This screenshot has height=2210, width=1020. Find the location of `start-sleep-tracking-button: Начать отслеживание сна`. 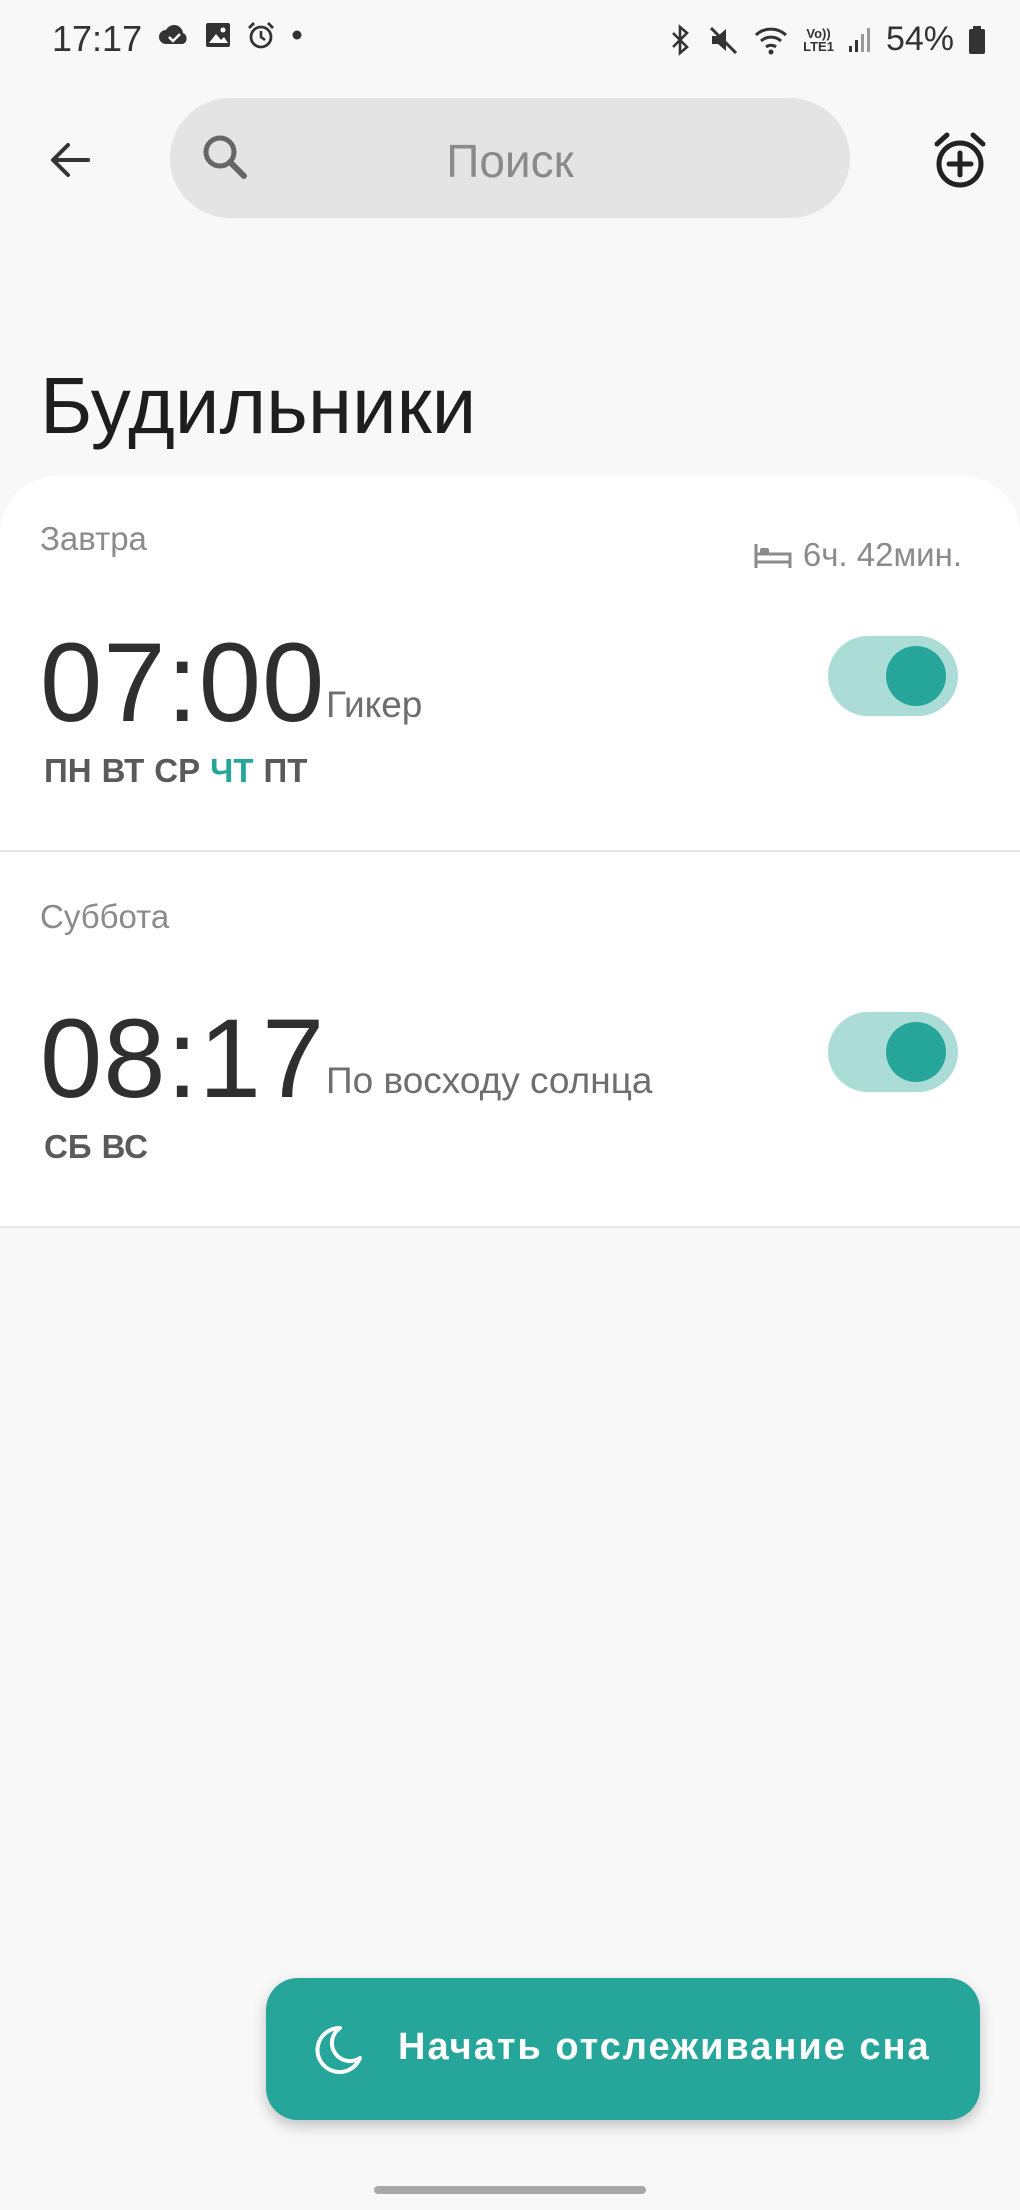

start-sleep-tracking-button: Начать отслеживание сна is located at coordinates (623, 2049).